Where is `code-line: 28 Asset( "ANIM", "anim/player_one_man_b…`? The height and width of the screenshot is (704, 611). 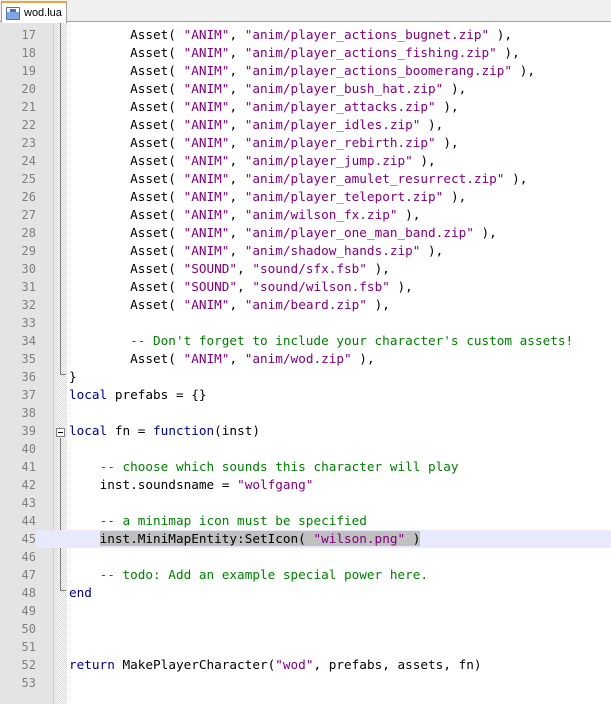
code-line: 28 Asset( "ANIM", "anim/player_one_man_b… is located at coordinates (305, 233).